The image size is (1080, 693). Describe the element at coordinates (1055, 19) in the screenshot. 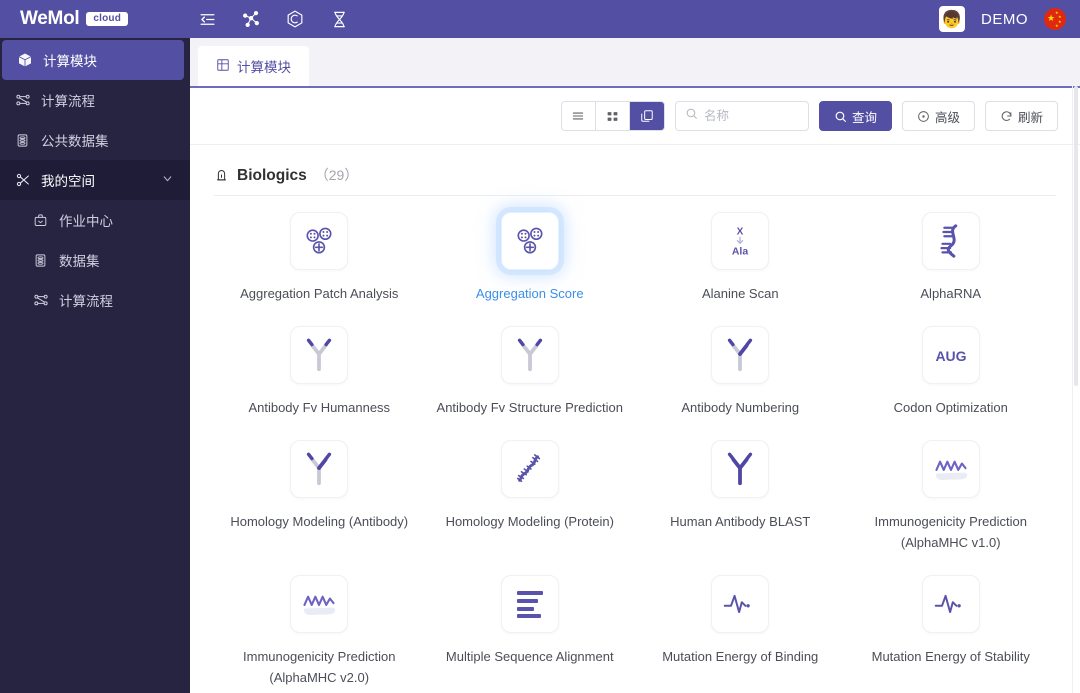

I see `china-flag-icon: ★ ★ ★ ★ ★` at that location.